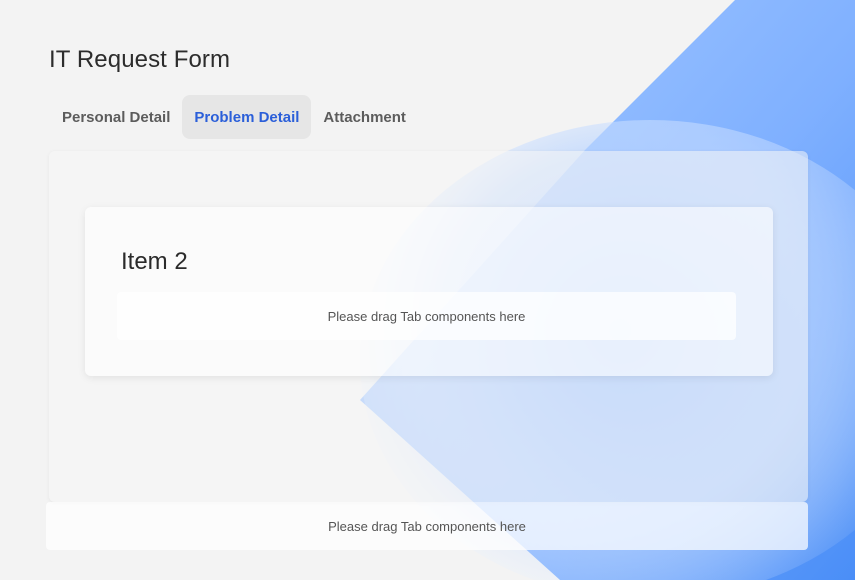 The image size is (855, 580). What do you see at coordinates (116, 117) in the screenshot?
I see `tab-personal-detail: Personal Detail` at bounding box center [116, 117].